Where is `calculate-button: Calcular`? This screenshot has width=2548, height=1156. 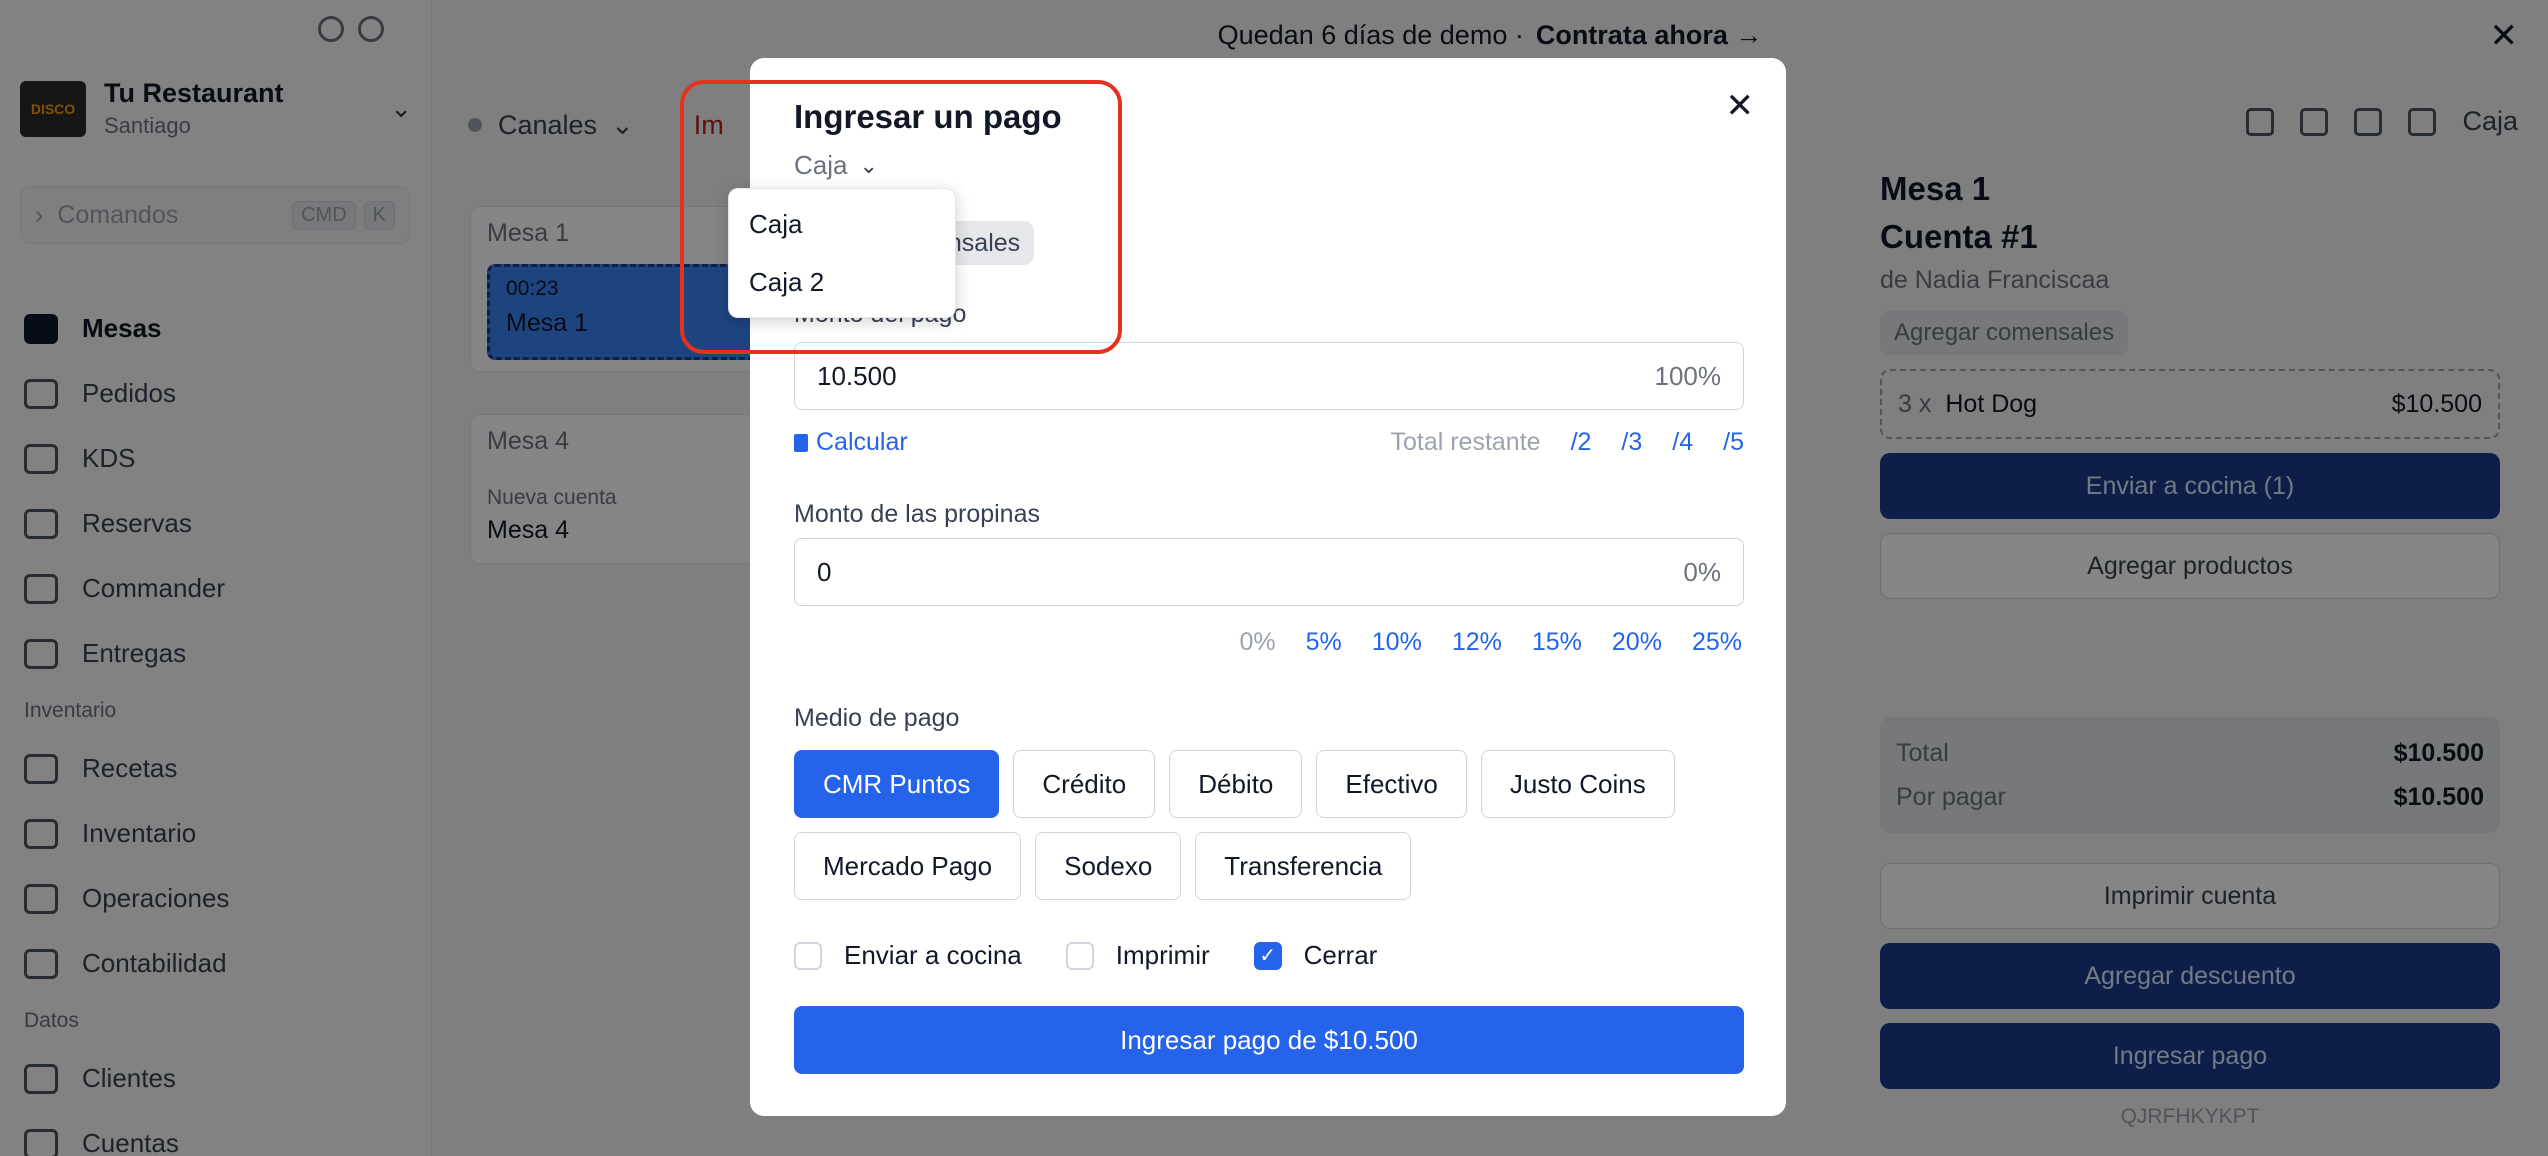 calculate-button: Calcular is located at coordinates (851, 442).